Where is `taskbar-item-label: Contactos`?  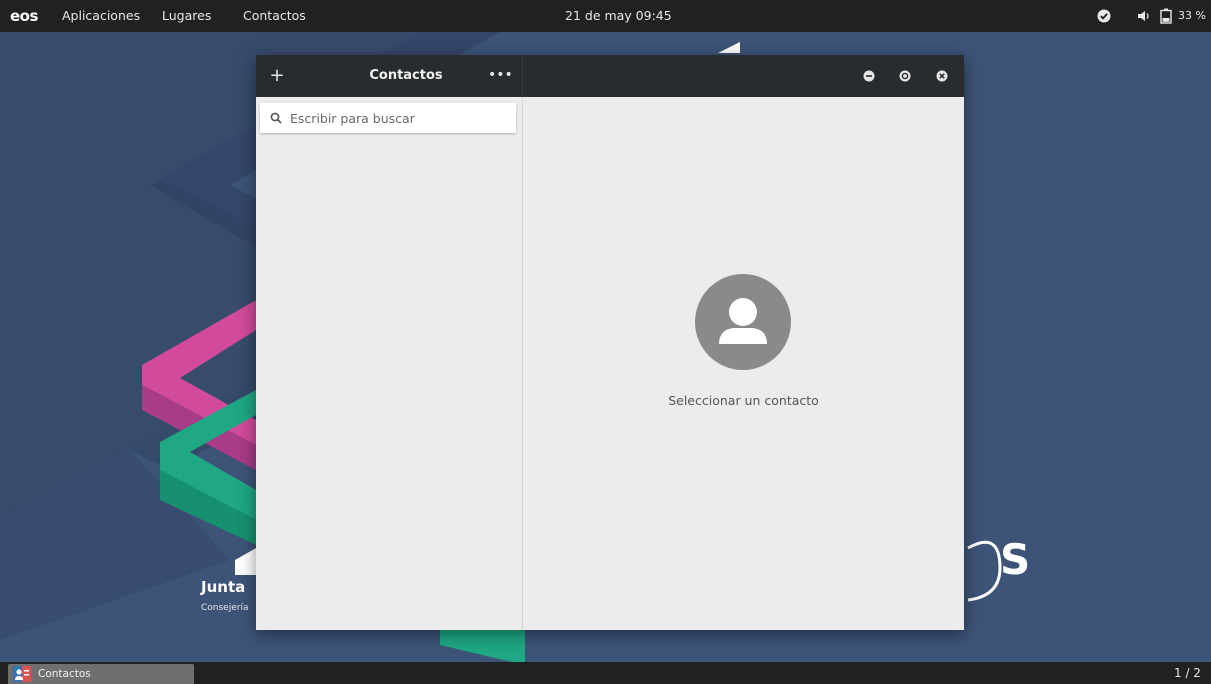
taskbar-item-label: Contactos is located at coordinates (64, 674).